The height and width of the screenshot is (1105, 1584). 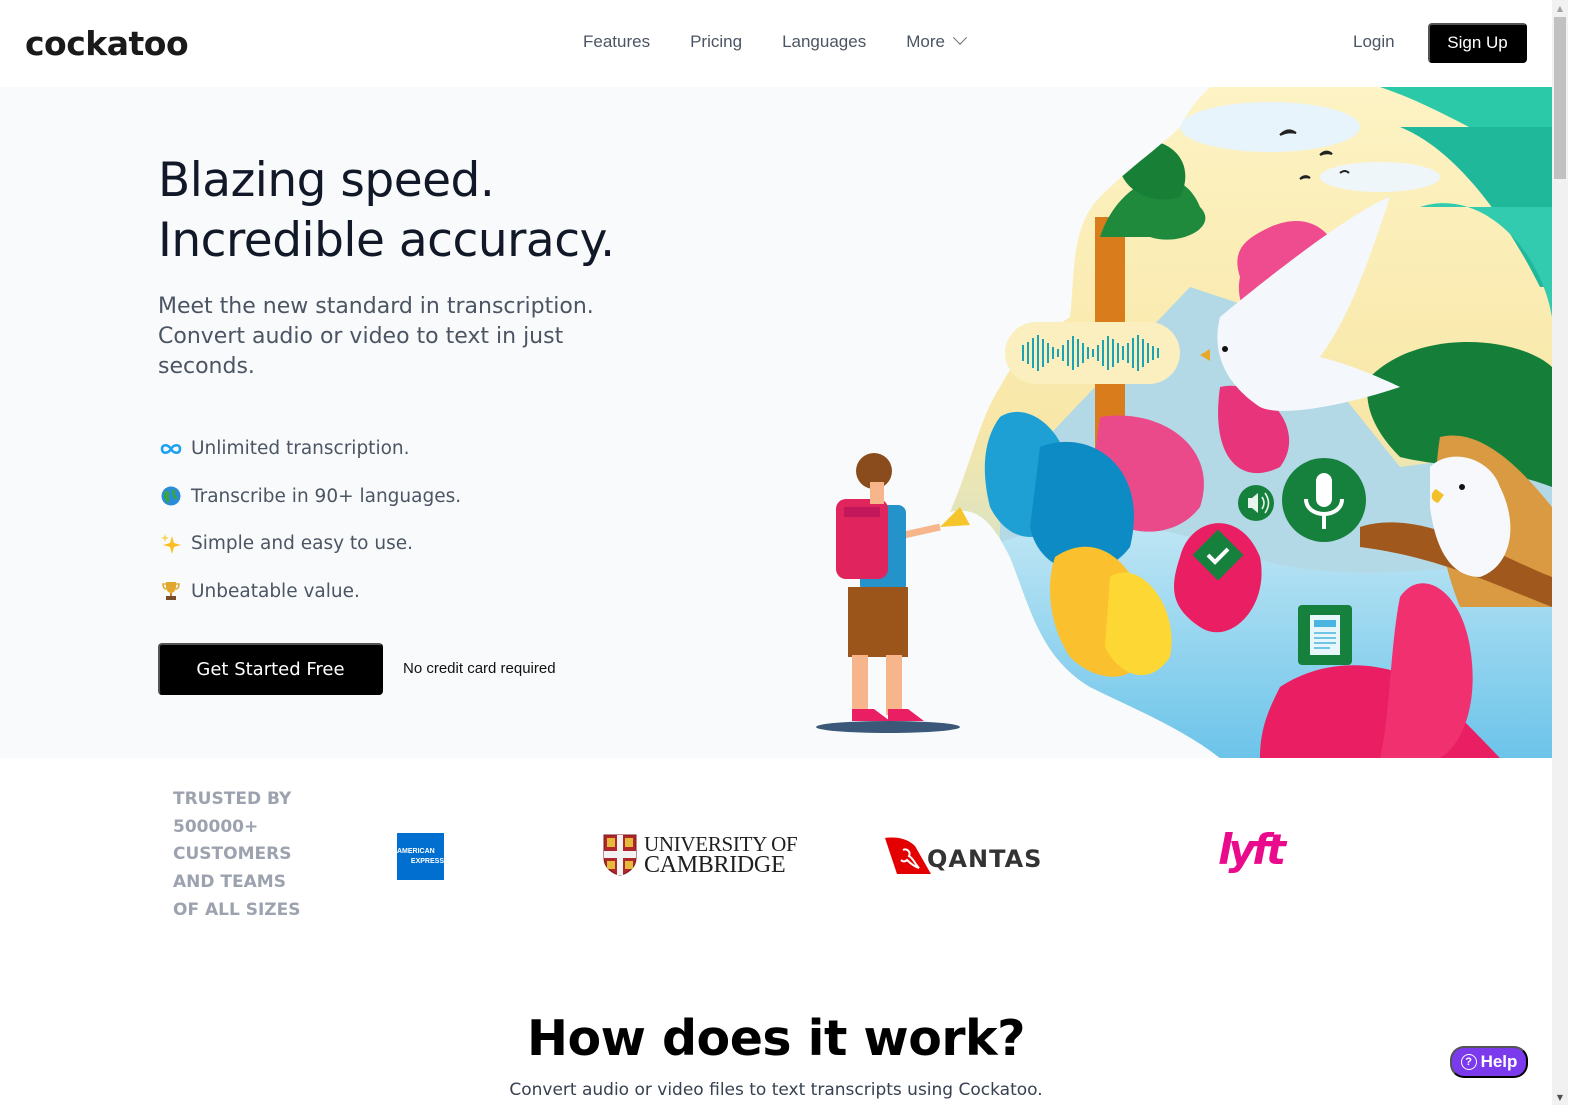 What do you see at coordinates (1560, 552) in the screenshot?
I see `vertical-scrollbar: ▲ ▼` at bounding box center [1560, 552].